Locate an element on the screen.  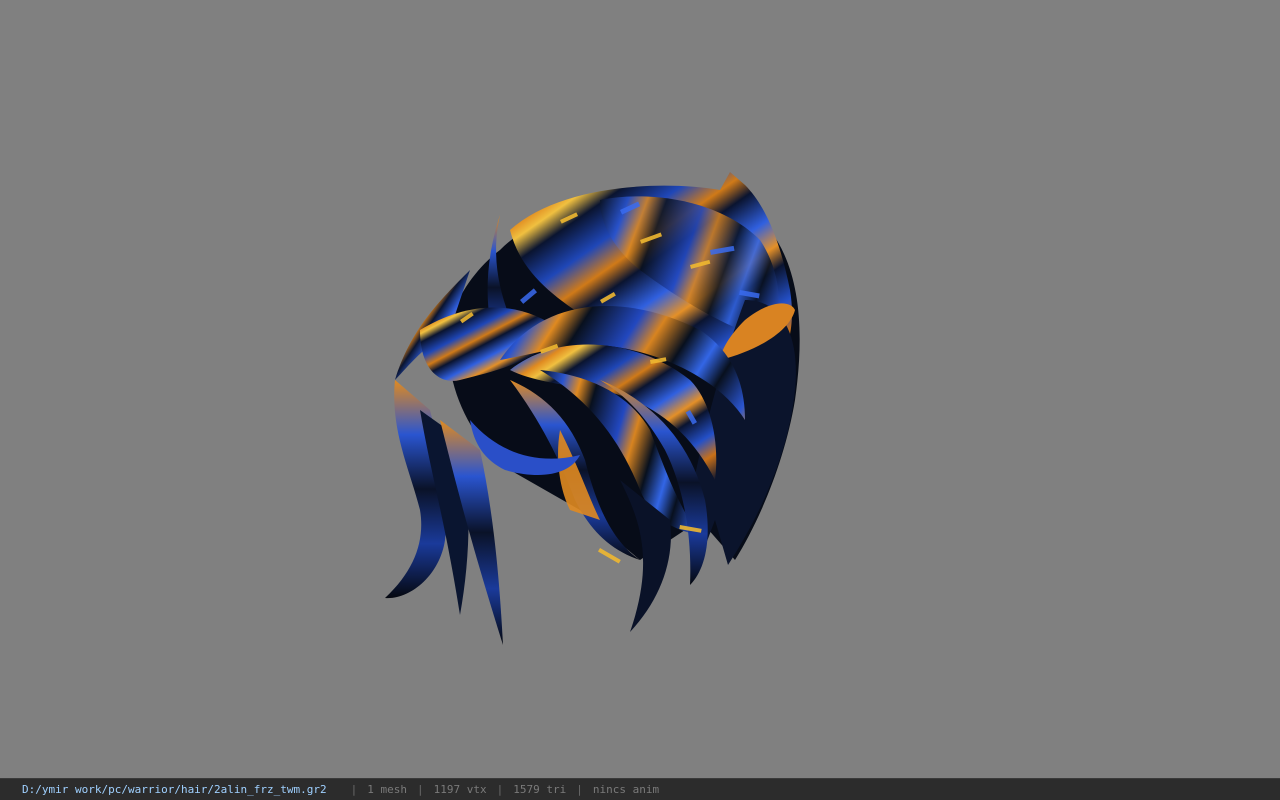
mesh-count: 1 mesh is located at coordinates (387, 789).